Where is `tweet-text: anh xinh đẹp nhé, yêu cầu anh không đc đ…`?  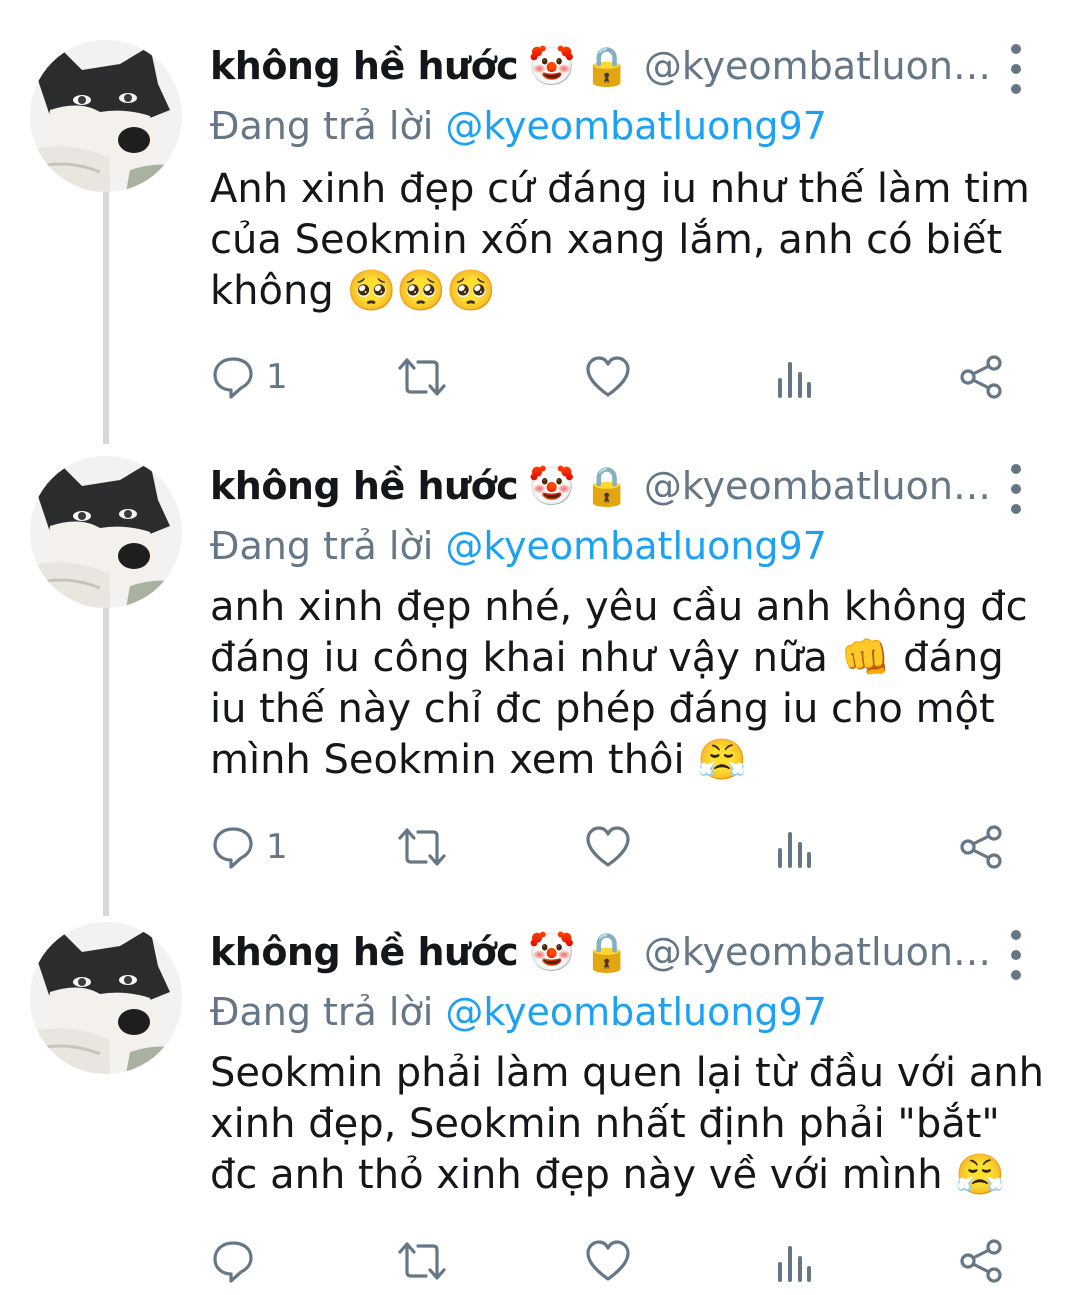 tweet-text: anh xinh đẹp nhé, yêu cầu anh không đc đ… is located at coordinates (619, 683).